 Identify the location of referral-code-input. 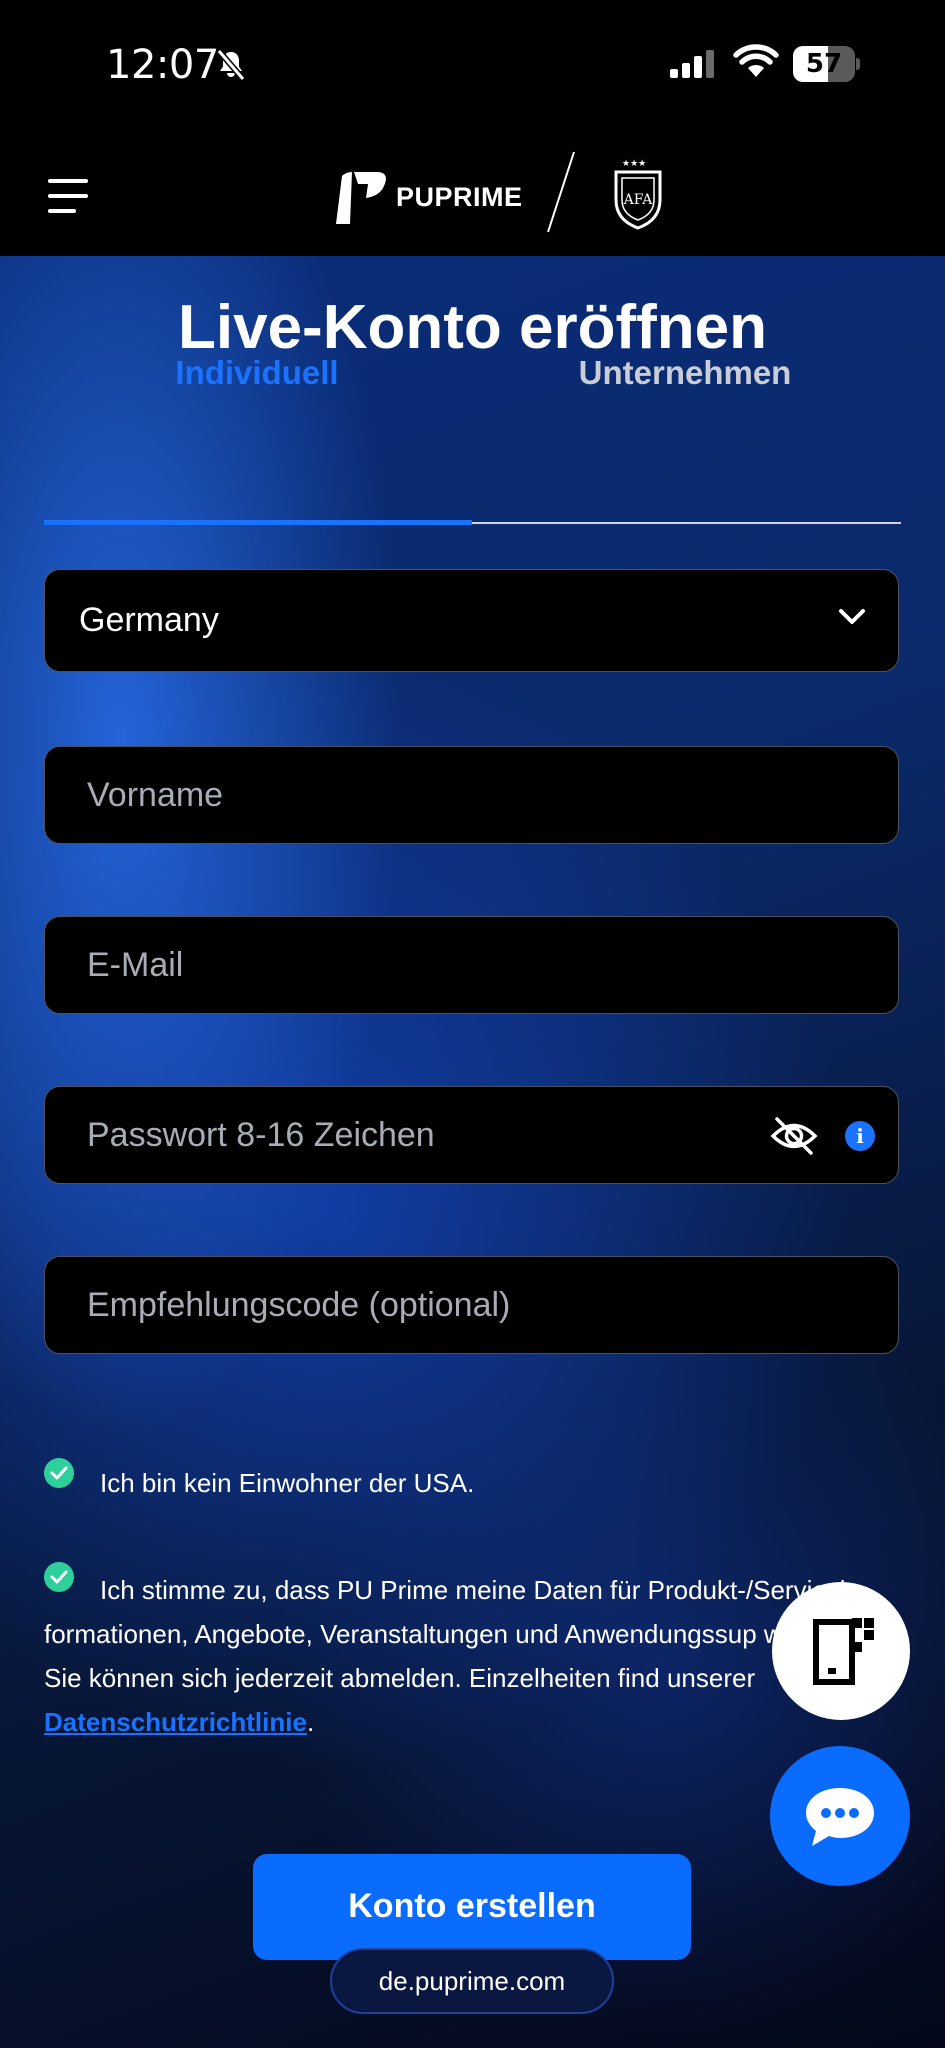
(407, 1305).